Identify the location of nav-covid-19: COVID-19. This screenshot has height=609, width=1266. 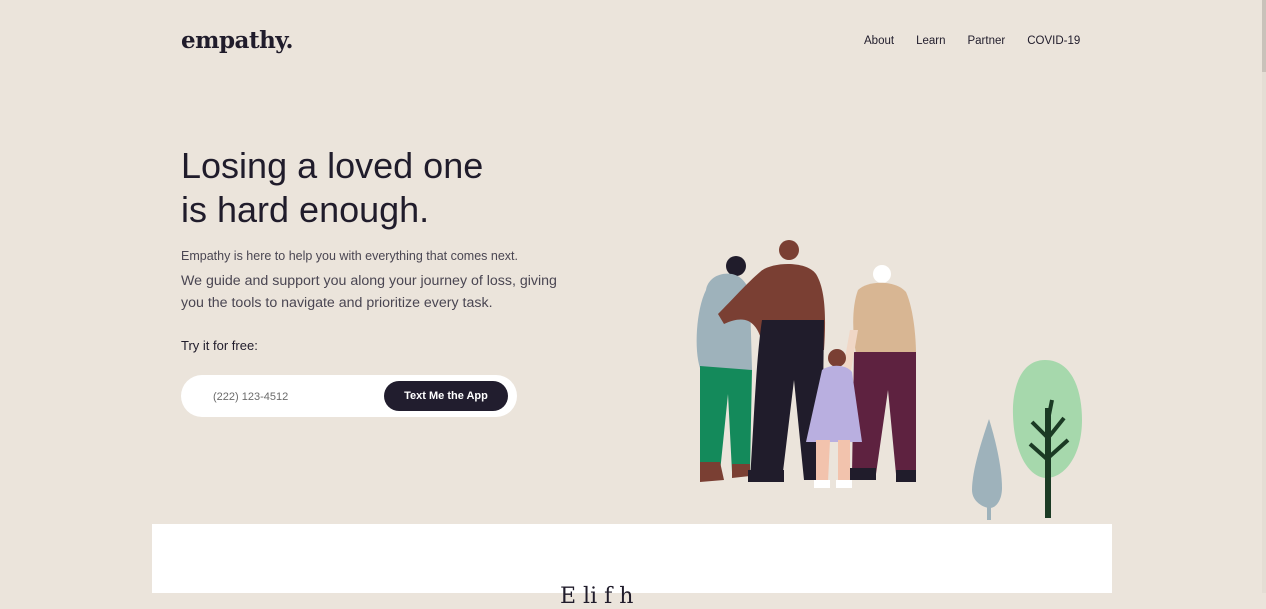
(1053, 41).